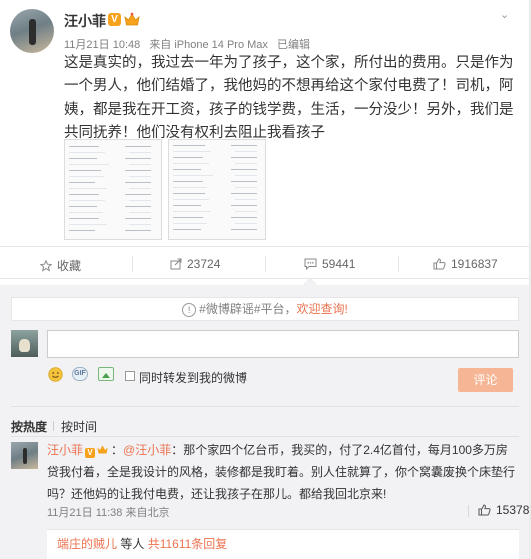  I want to click on comment-like-button: 153784, so click(504, 510).